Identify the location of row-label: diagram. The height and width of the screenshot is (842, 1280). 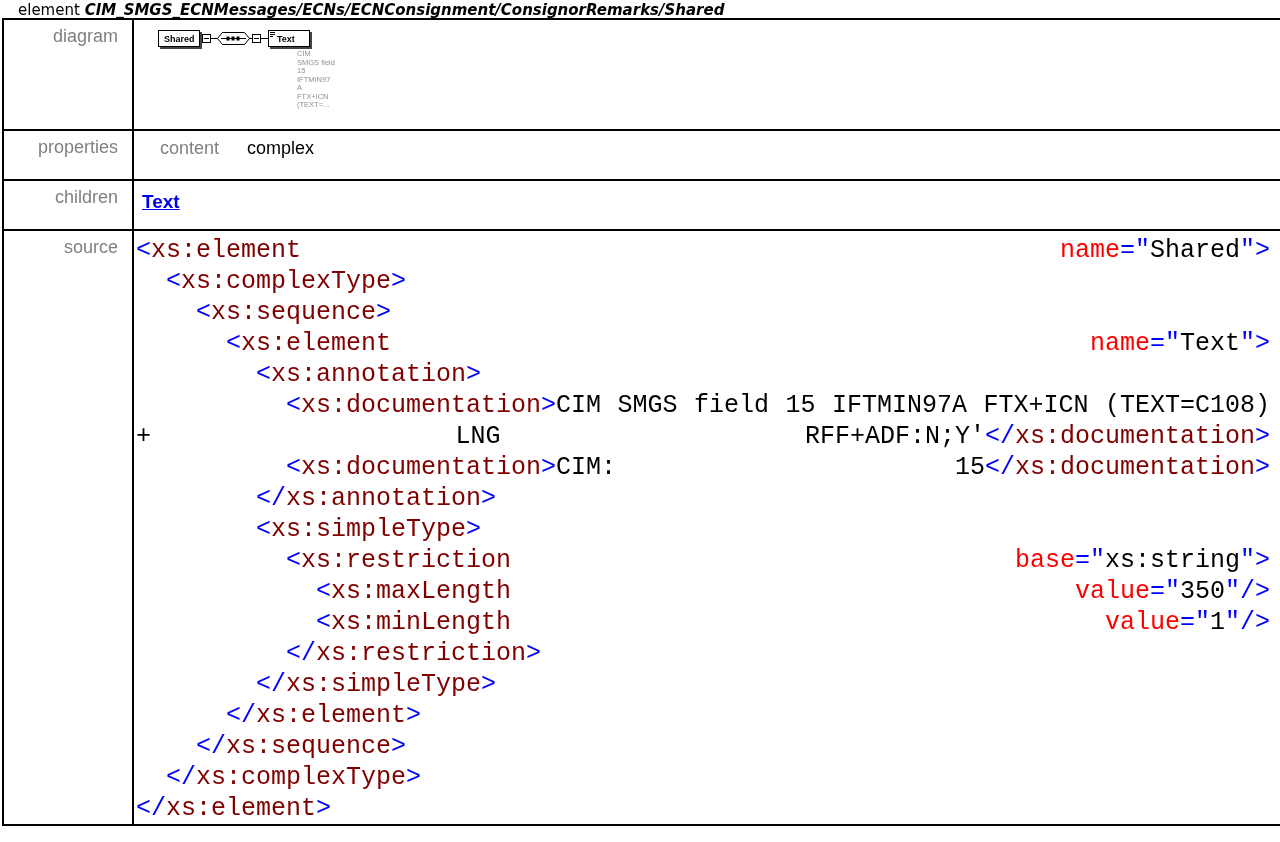
(85, 36).